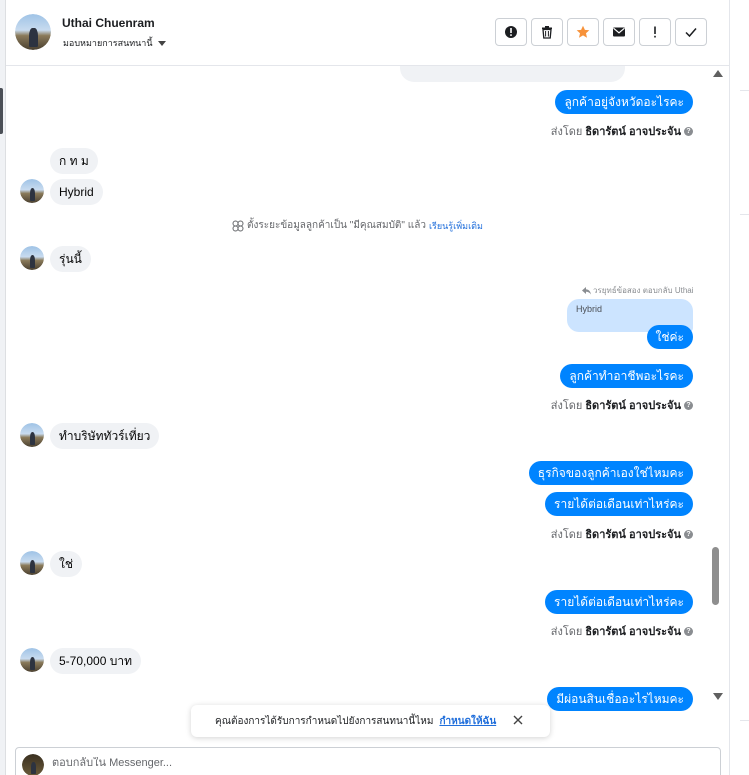 The height and width of the screenshot is (775, 749). I want to click on reply-header: วรยุทธ์ข้อสอง ตอบกลับ Uthai, so click(638, 290).